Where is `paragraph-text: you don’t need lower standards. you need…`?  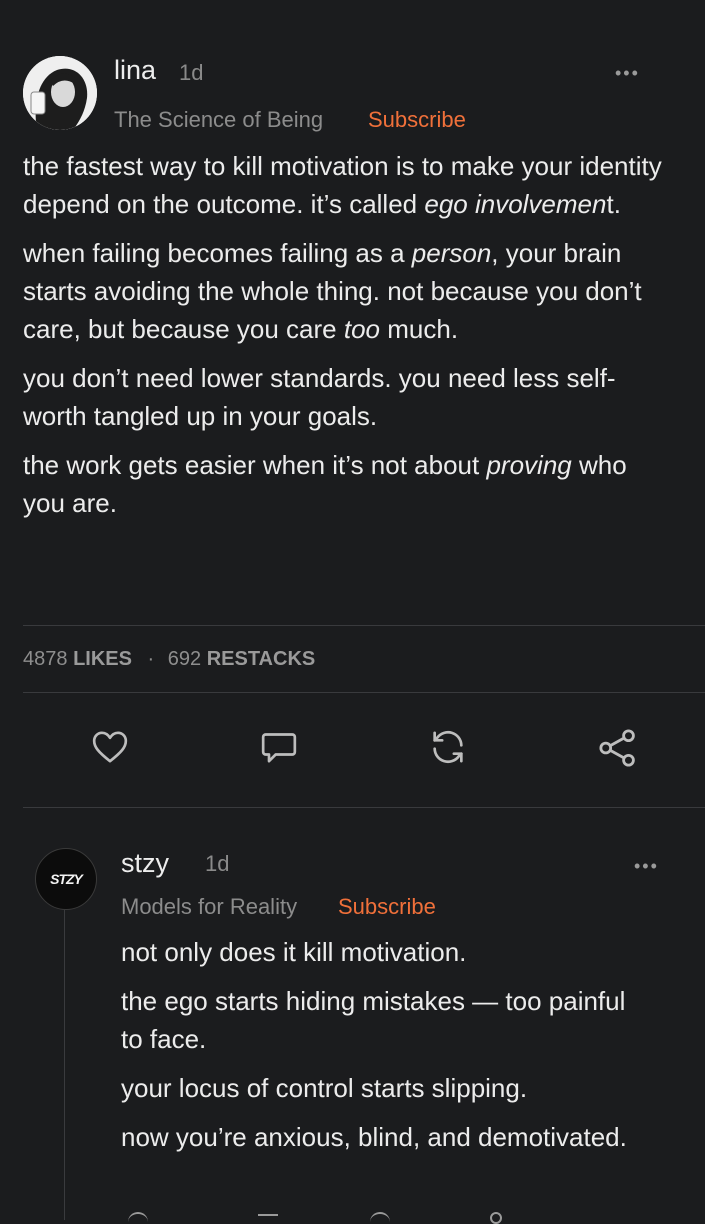 paragraph-text: you don’t need lower standards. you need… is located at coordinates (319, 397).